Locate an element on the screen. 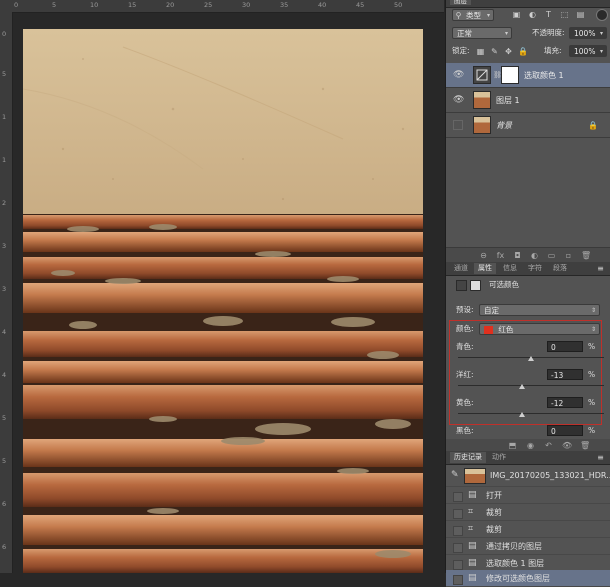 The image size is (610, 587). lock-all-icon: 🔒 is located at coordinates (523, 51).